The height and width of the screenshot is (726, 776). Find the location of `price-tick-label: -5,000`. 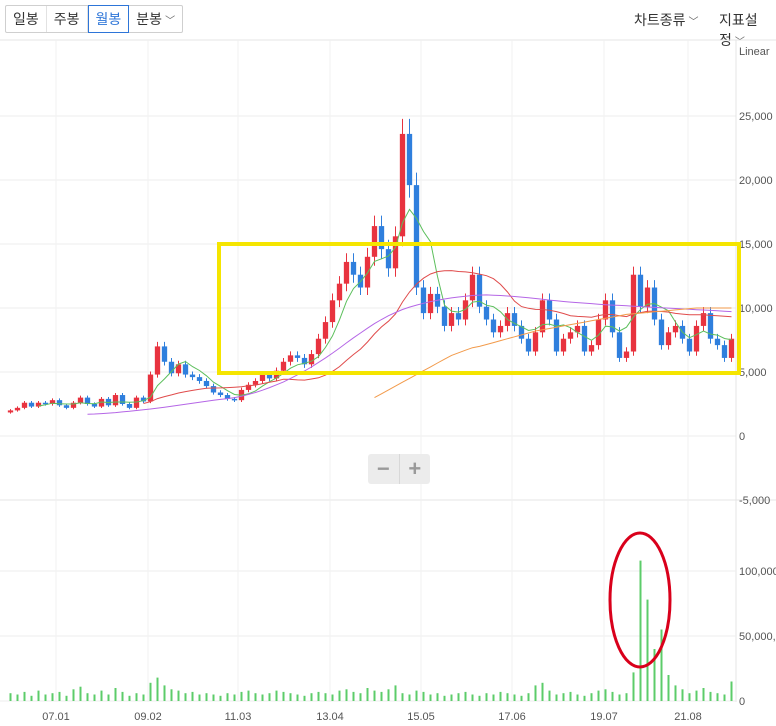

price-tick-label: -5,000 is located at coordinates (754, 501).